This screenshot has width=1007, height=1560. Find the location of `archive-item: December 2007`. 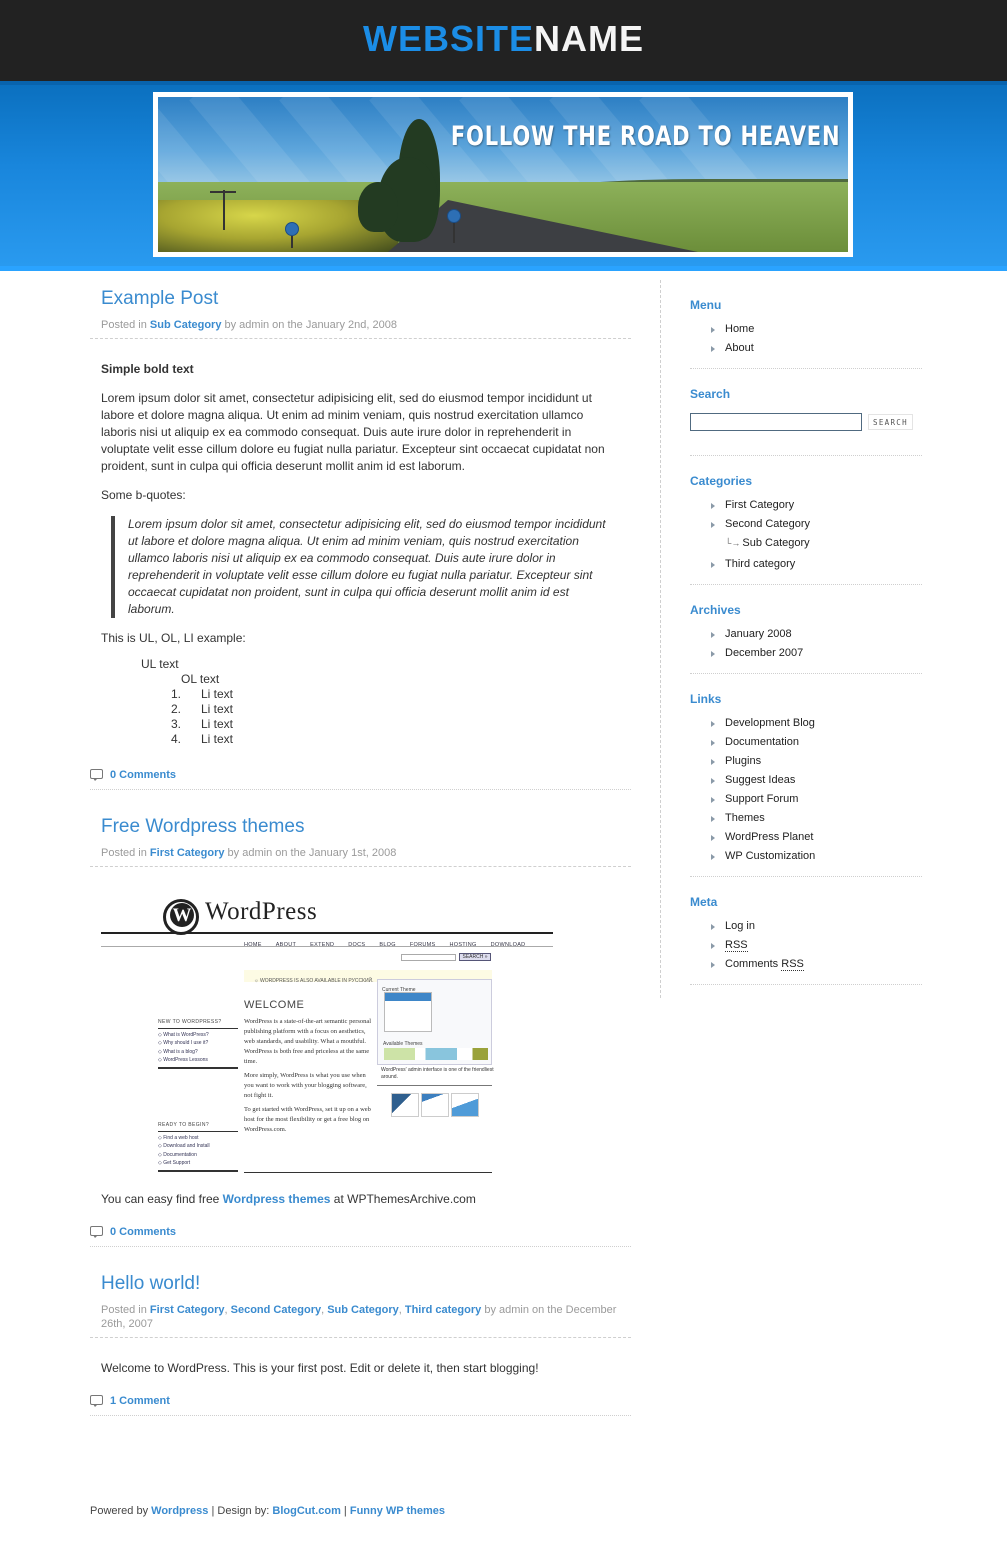

archive-item: December 2007 is located at coordinates (806, 653).